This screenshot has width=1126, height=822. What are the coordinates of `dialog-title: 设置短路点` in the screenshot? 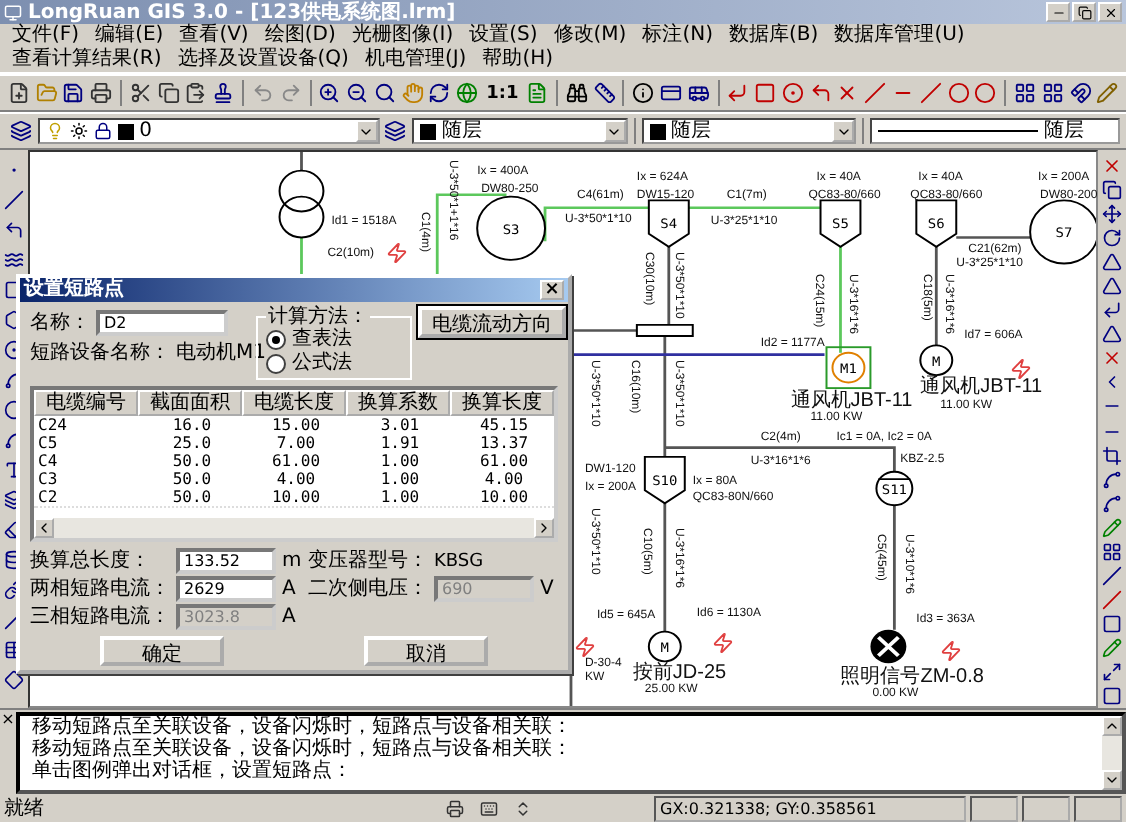 It's located at (74, 290).